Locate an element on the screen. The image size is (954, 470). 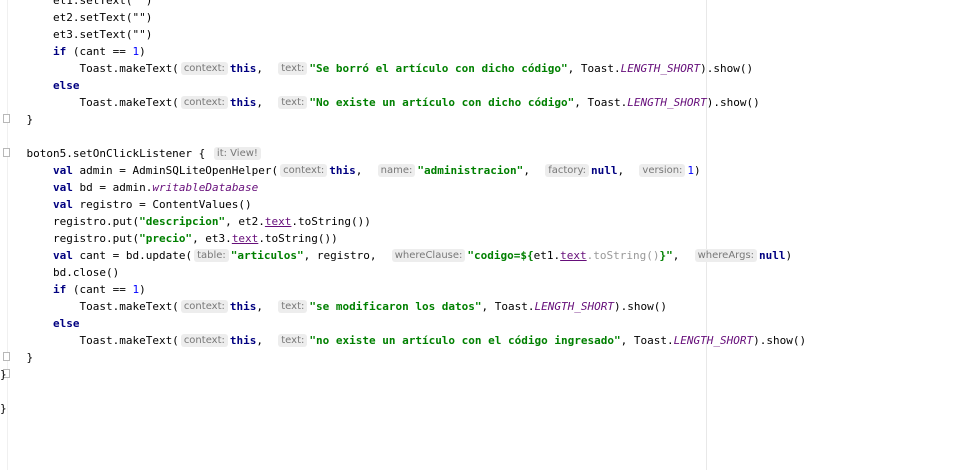
code-token: "administracion" is located at coordinates (470, 170).